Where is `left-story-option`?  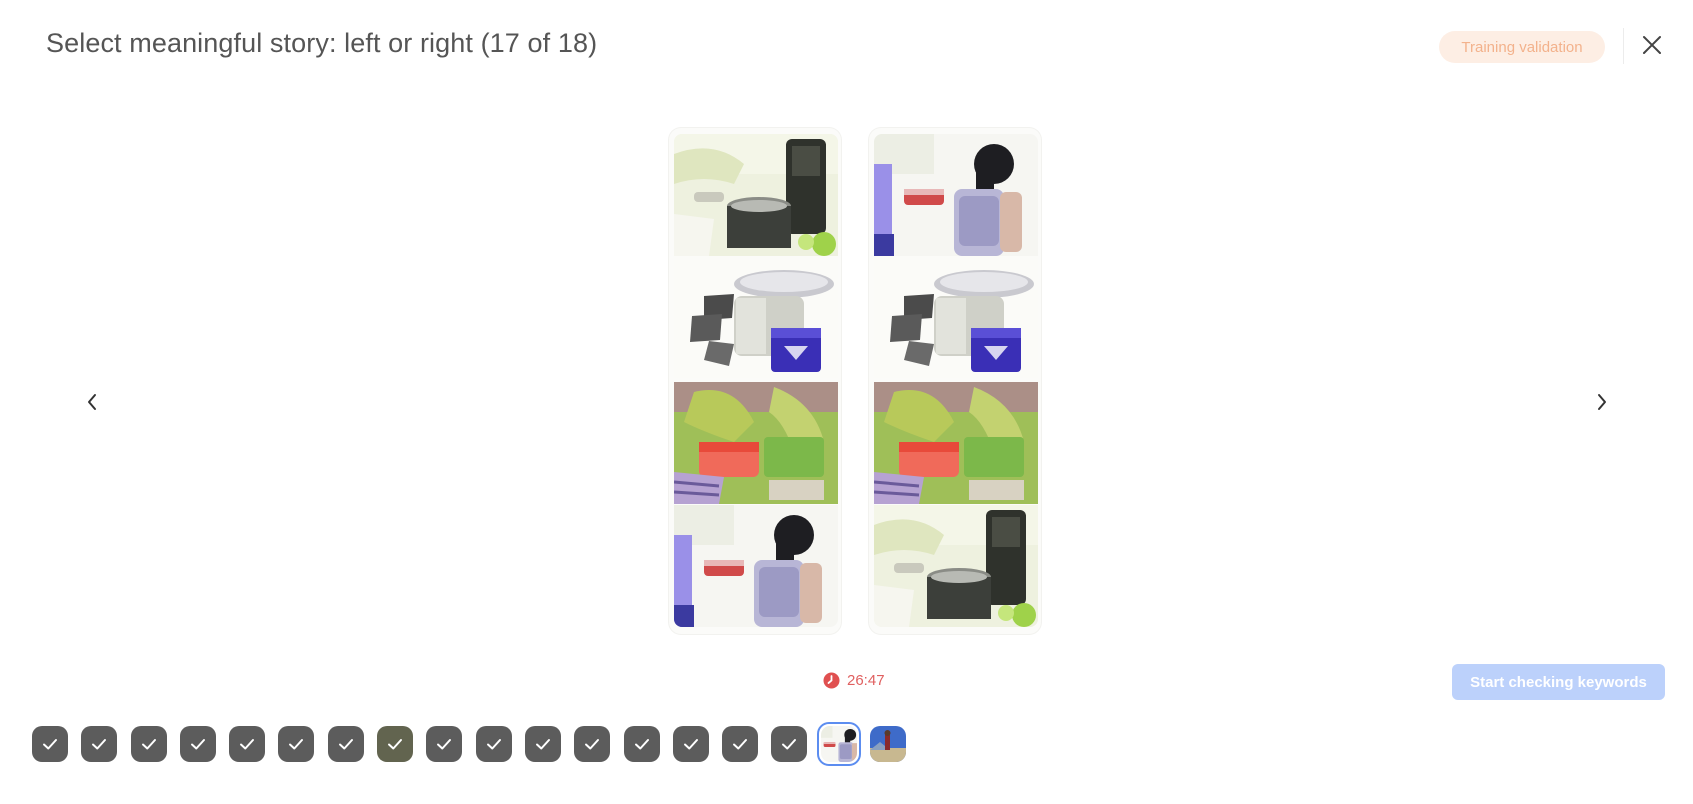 left-story-option is located at coordinates (755, 381).